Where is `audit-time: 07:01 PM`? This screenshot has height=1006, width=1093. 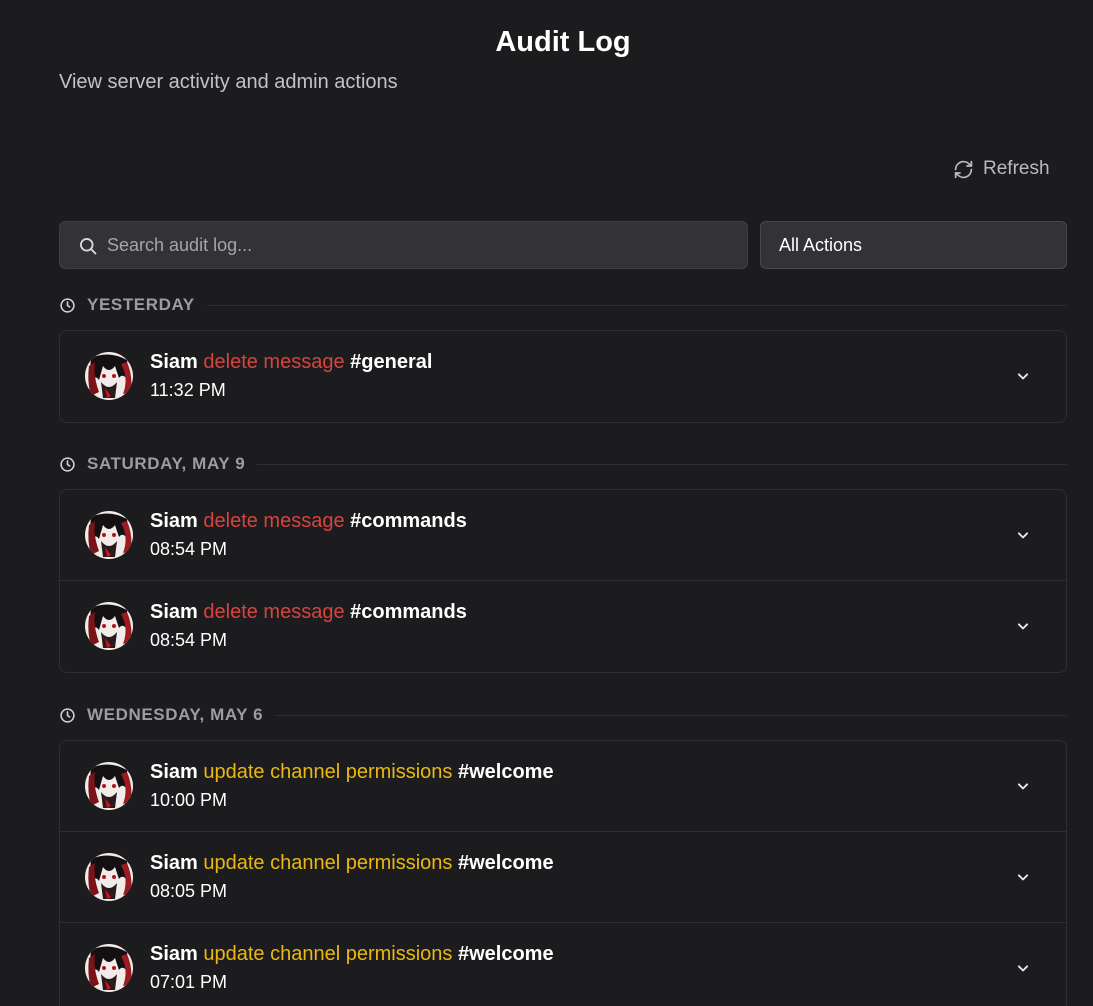
audit-time: 07:01 PM is located at coordinates (189, 982).